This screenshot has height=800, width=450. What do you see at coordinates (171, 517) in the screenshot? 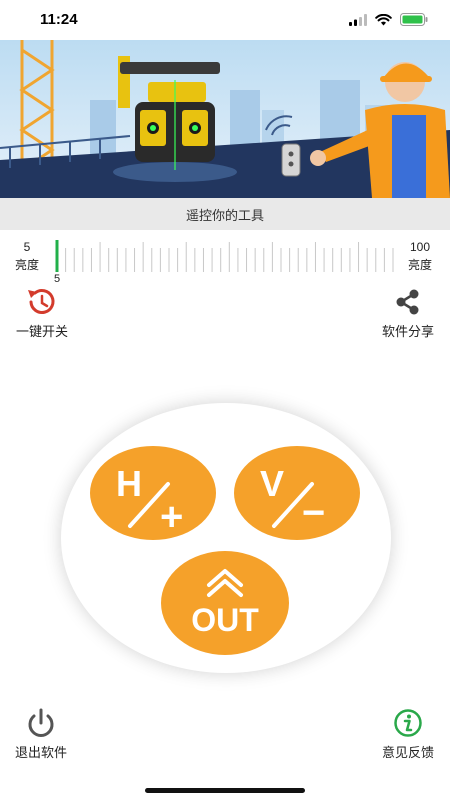
I see `plus-sign: +` at bounding box center [171, 517].